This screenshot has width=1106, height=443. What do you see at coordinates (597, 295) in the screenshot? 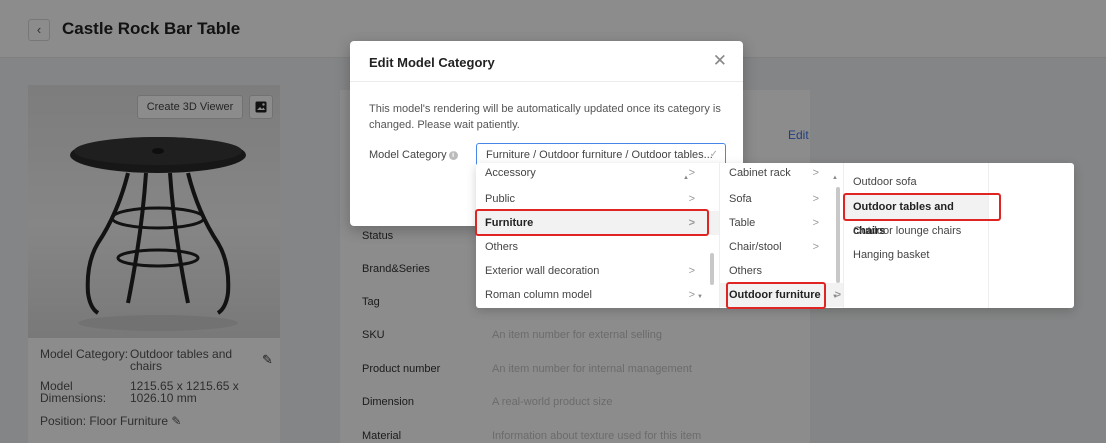
I see `cascader-item-roman-column-model: Roman column model >` at bounding box center [597, 295].